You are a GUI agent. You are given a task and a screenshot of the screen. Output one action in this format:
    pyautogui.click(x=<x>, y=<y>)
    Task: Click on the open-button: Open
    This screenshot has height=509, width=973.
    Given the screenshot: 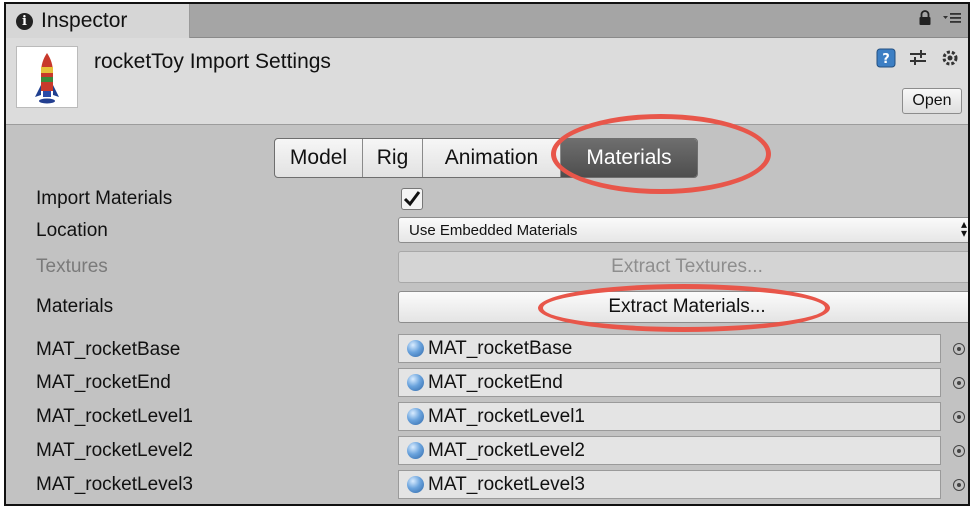 What is the action you would take?
    pyautogui.click(x=932, y=101)
    